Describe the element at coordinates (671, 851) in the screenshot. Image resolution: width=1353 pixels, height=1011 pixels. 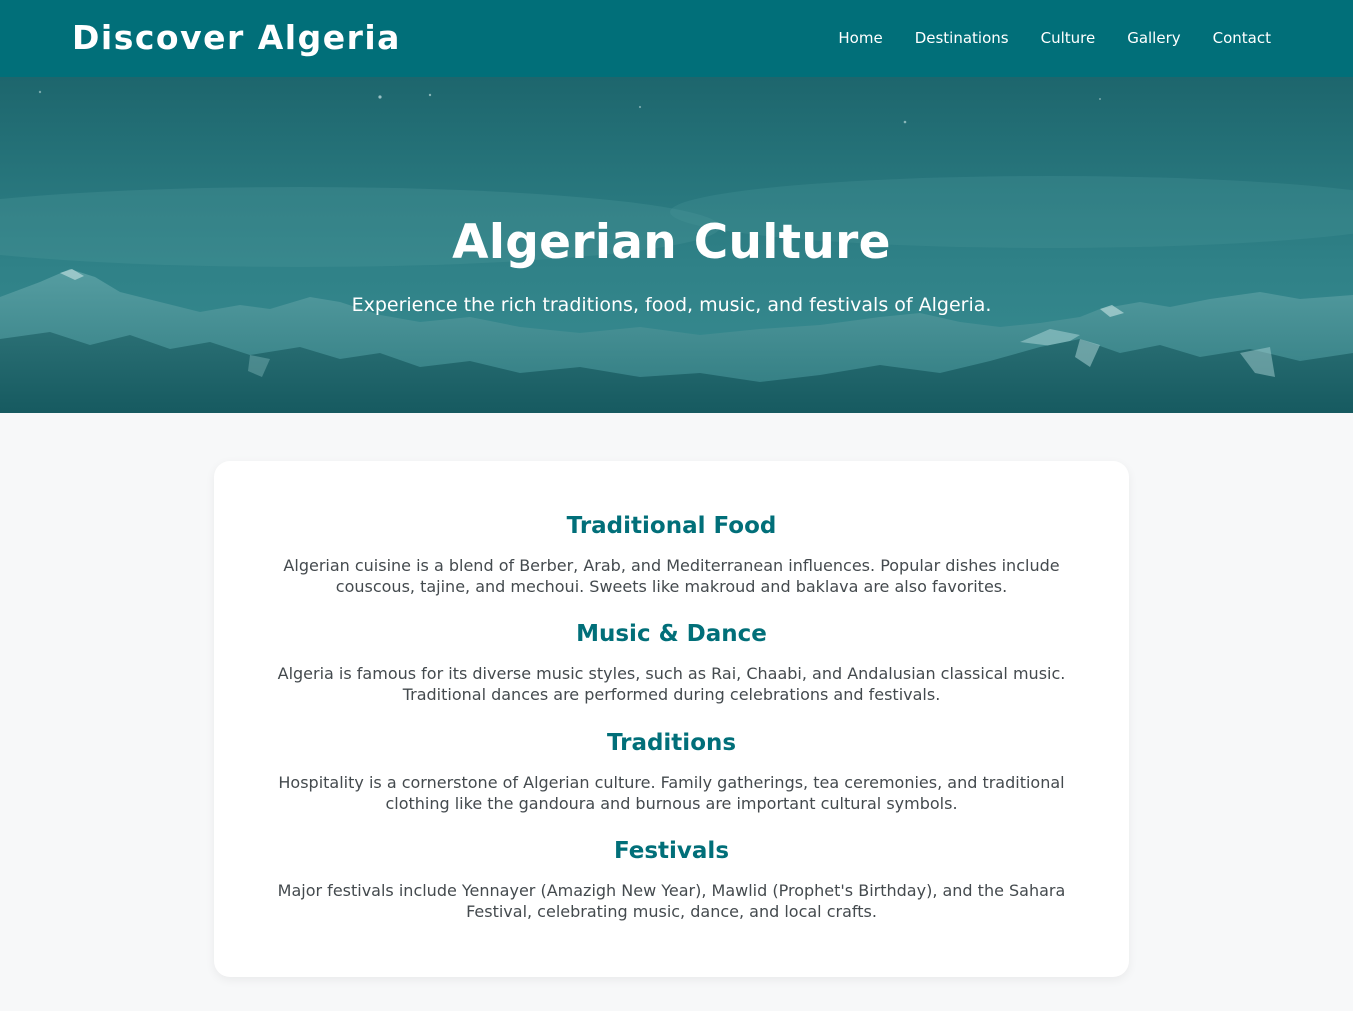
I see `section-heading: Festivals` at that location.